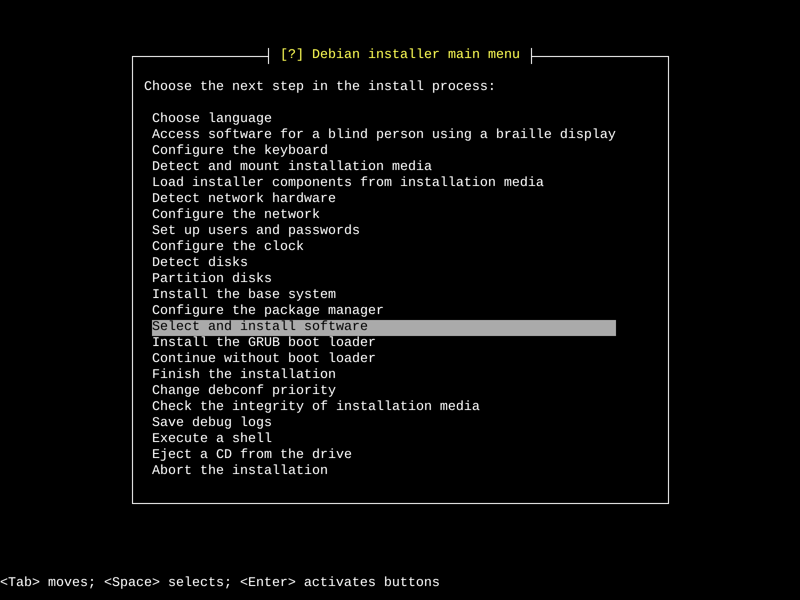  Describe the element at coordinates (384, 408) in the screenshot. I see `menu-item: Check the integrity of installation media` at that location.